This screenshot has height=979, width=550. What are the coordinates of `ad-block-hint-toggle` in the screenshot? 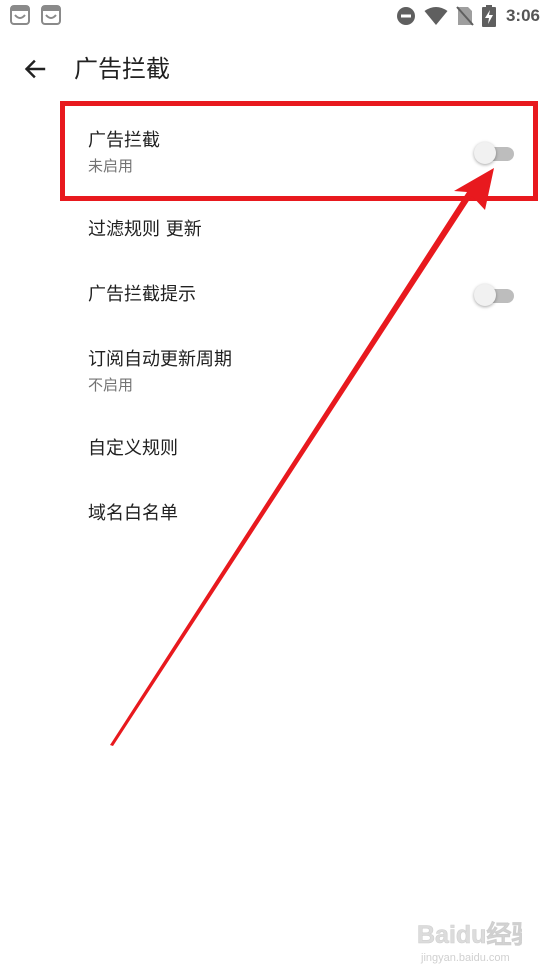 It's located at (496, 295).